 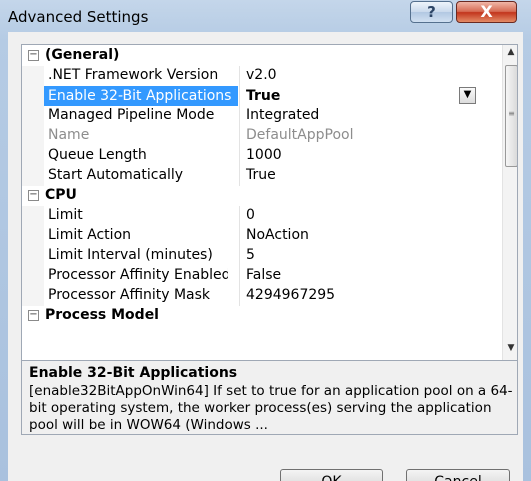 I want to click on property-value: Integrated, so click(x=282, y=115).